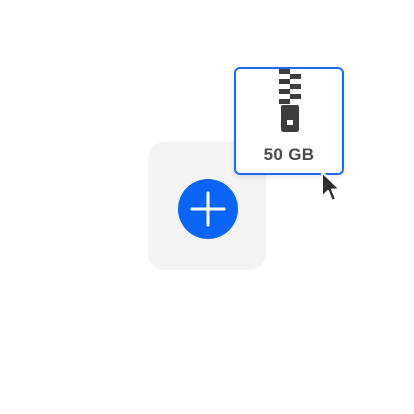 This screenshot has height=414, width=414. Describe the element at coordinates (290, 102) in the screenshot. I see `zip-file-icon` at that location.